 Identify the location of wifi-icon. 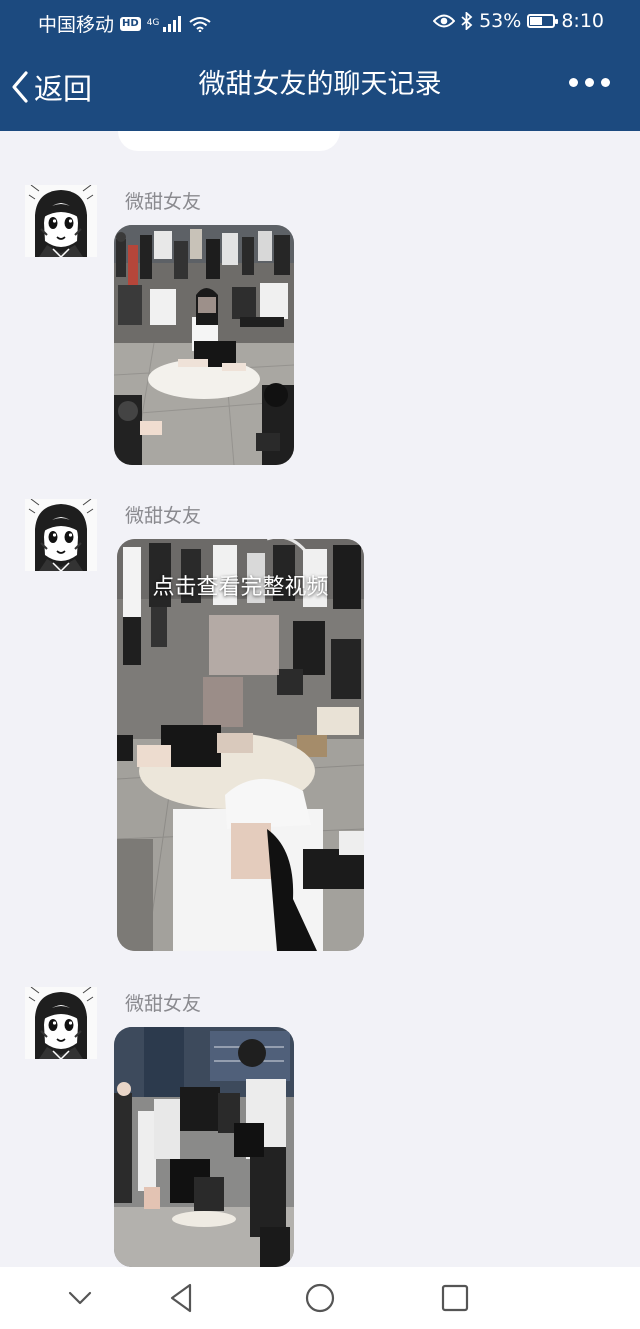
(200, 24).